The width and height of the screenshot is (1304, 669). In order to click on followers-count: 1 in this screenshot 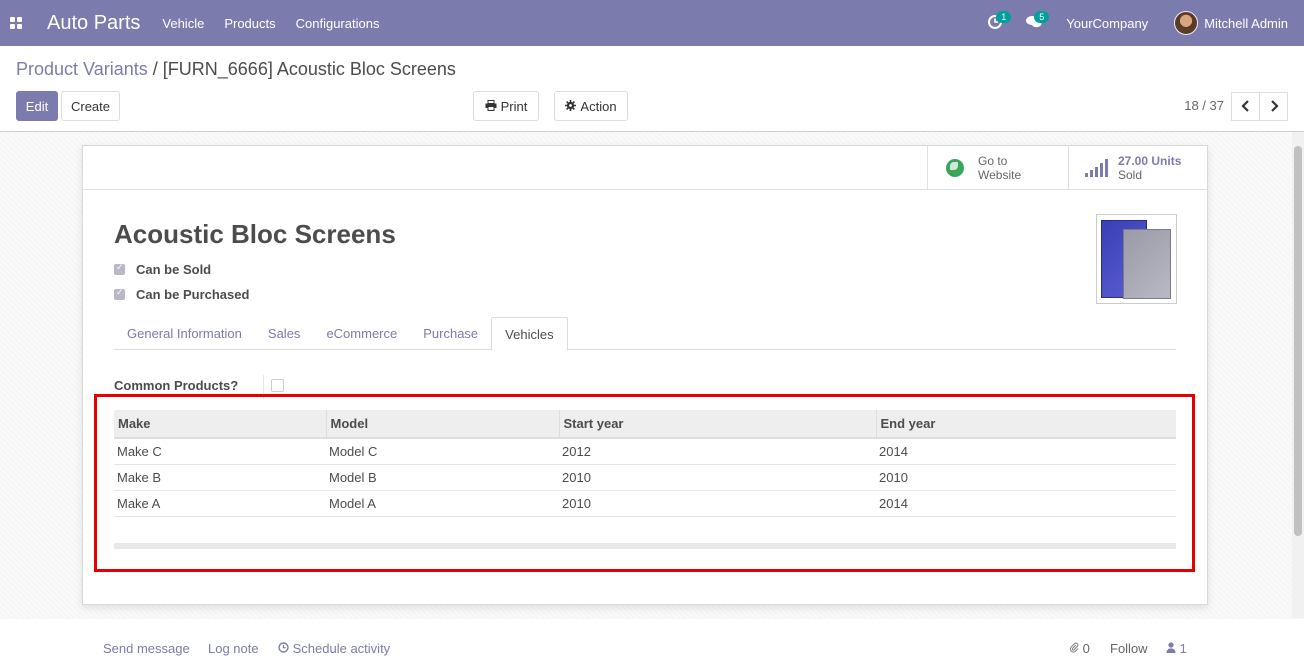, I will do `click(1183, 648)`.